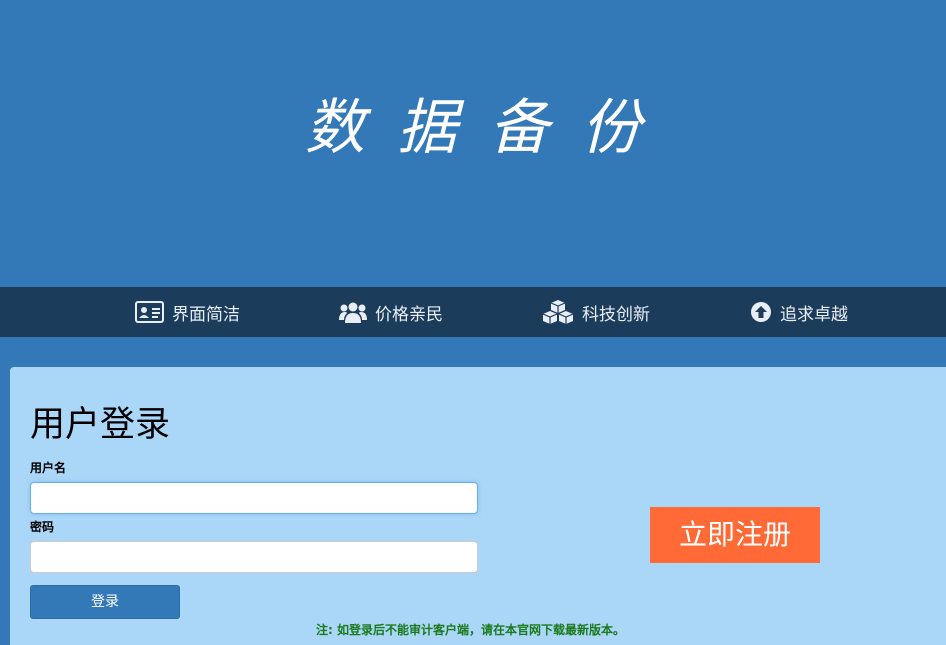 Image resolution: width=946 pixels, height=645 pixels. Describe the element at coordinates (353, 312) in the screenshot. I see `users-icon` at that location.